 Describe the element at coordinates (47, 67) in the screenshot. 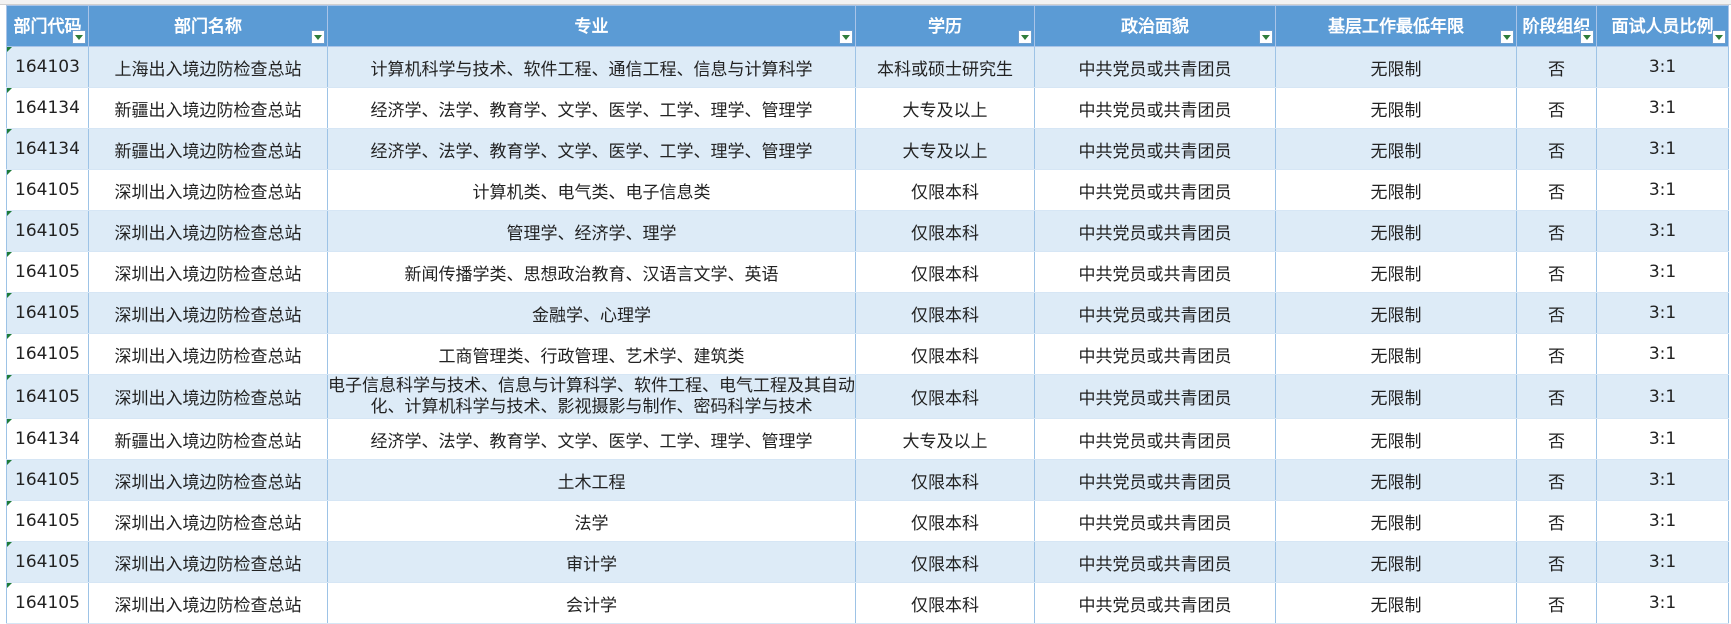

I see `cell-code: 164103` at that location.